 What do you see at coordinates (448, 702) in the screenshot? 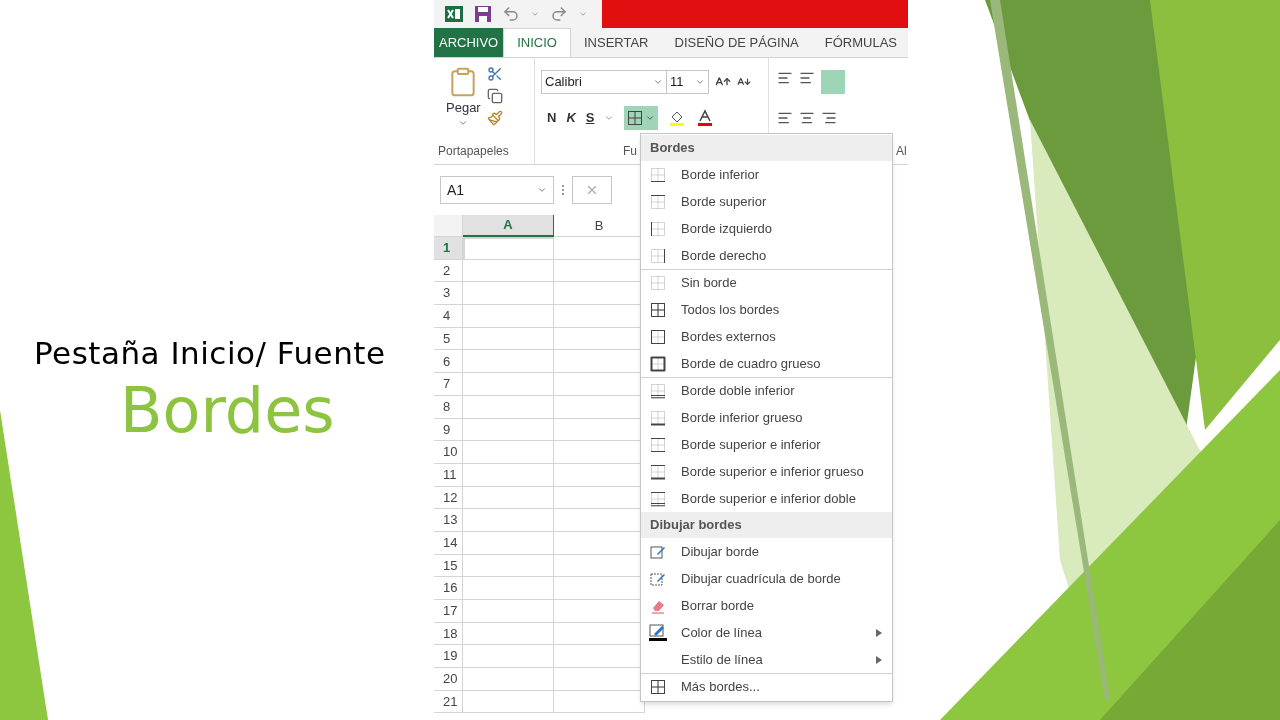
I see `row-header: 21` at bounding box center [448, 702].